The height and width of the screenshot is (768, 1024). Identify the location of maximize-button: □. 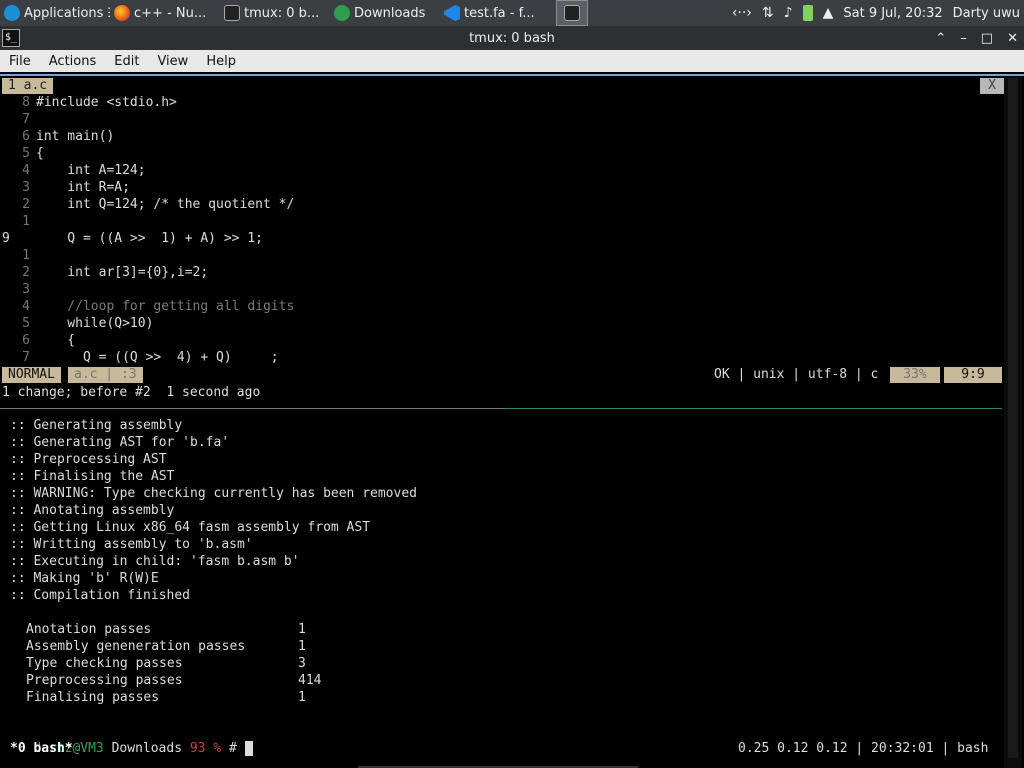
(987, 38).